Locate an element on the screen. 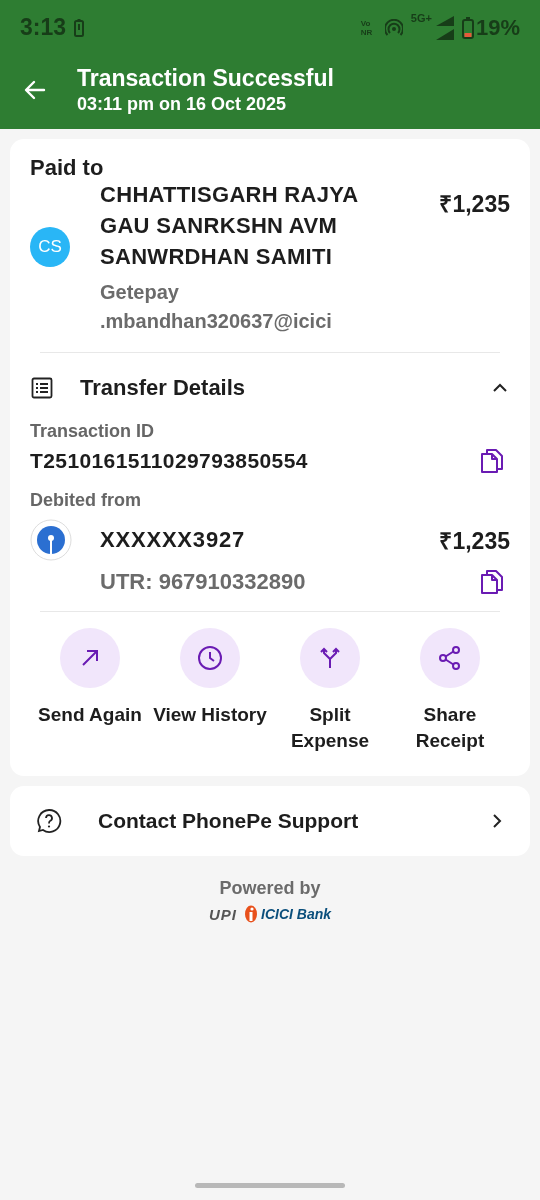 The height and width of the screenshot is (1200, 540). action-button: Split Expense is located at coordinates (330, 691).